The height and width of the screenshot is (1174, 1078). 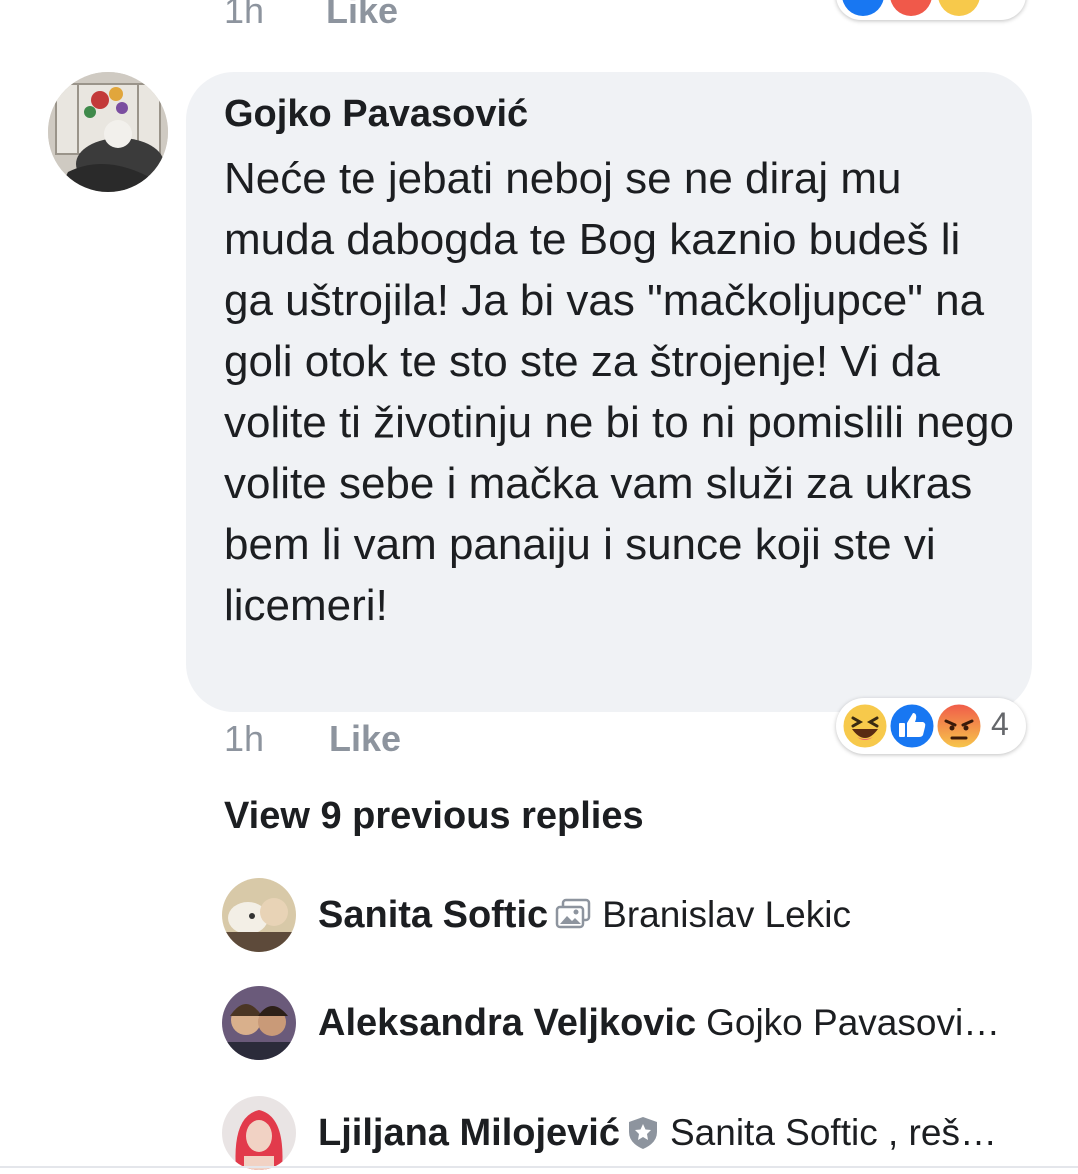 What do you see at coordinates (433, 915) in the screenshot?
I see `reply-author: Sanita Softic` at bounding box center [433, 915].